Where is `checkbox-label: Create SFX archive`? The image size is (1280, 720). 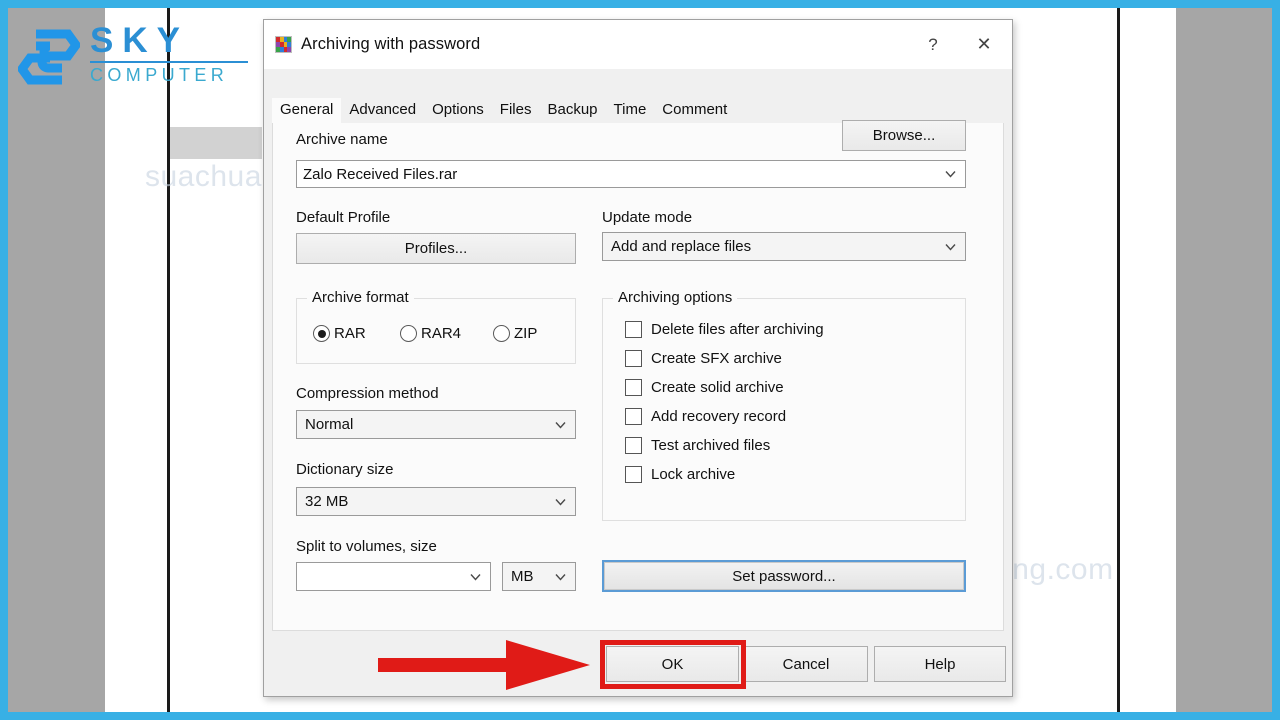 checkbox-label: Create SFX archive is located at coordinates (716, 358).